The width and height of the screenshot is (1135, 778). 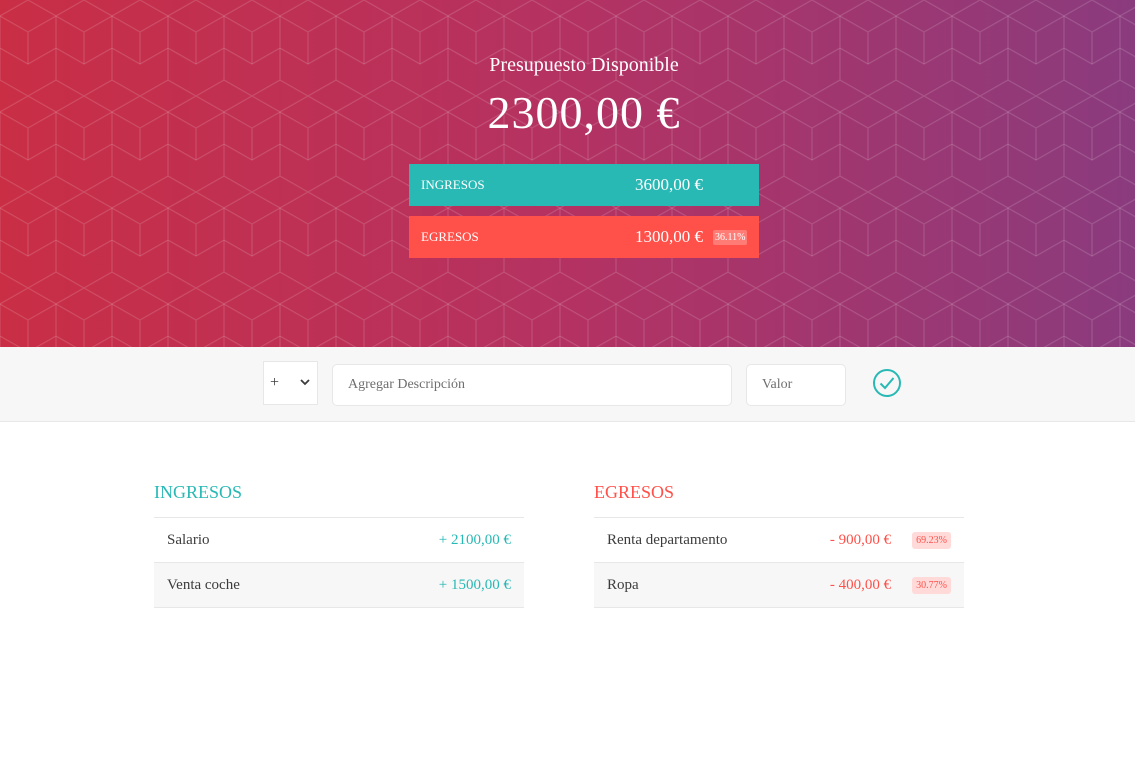 I want to click on expense-summary: Egresos 1300,00 € 36.11%, so click(x=584, y=237).